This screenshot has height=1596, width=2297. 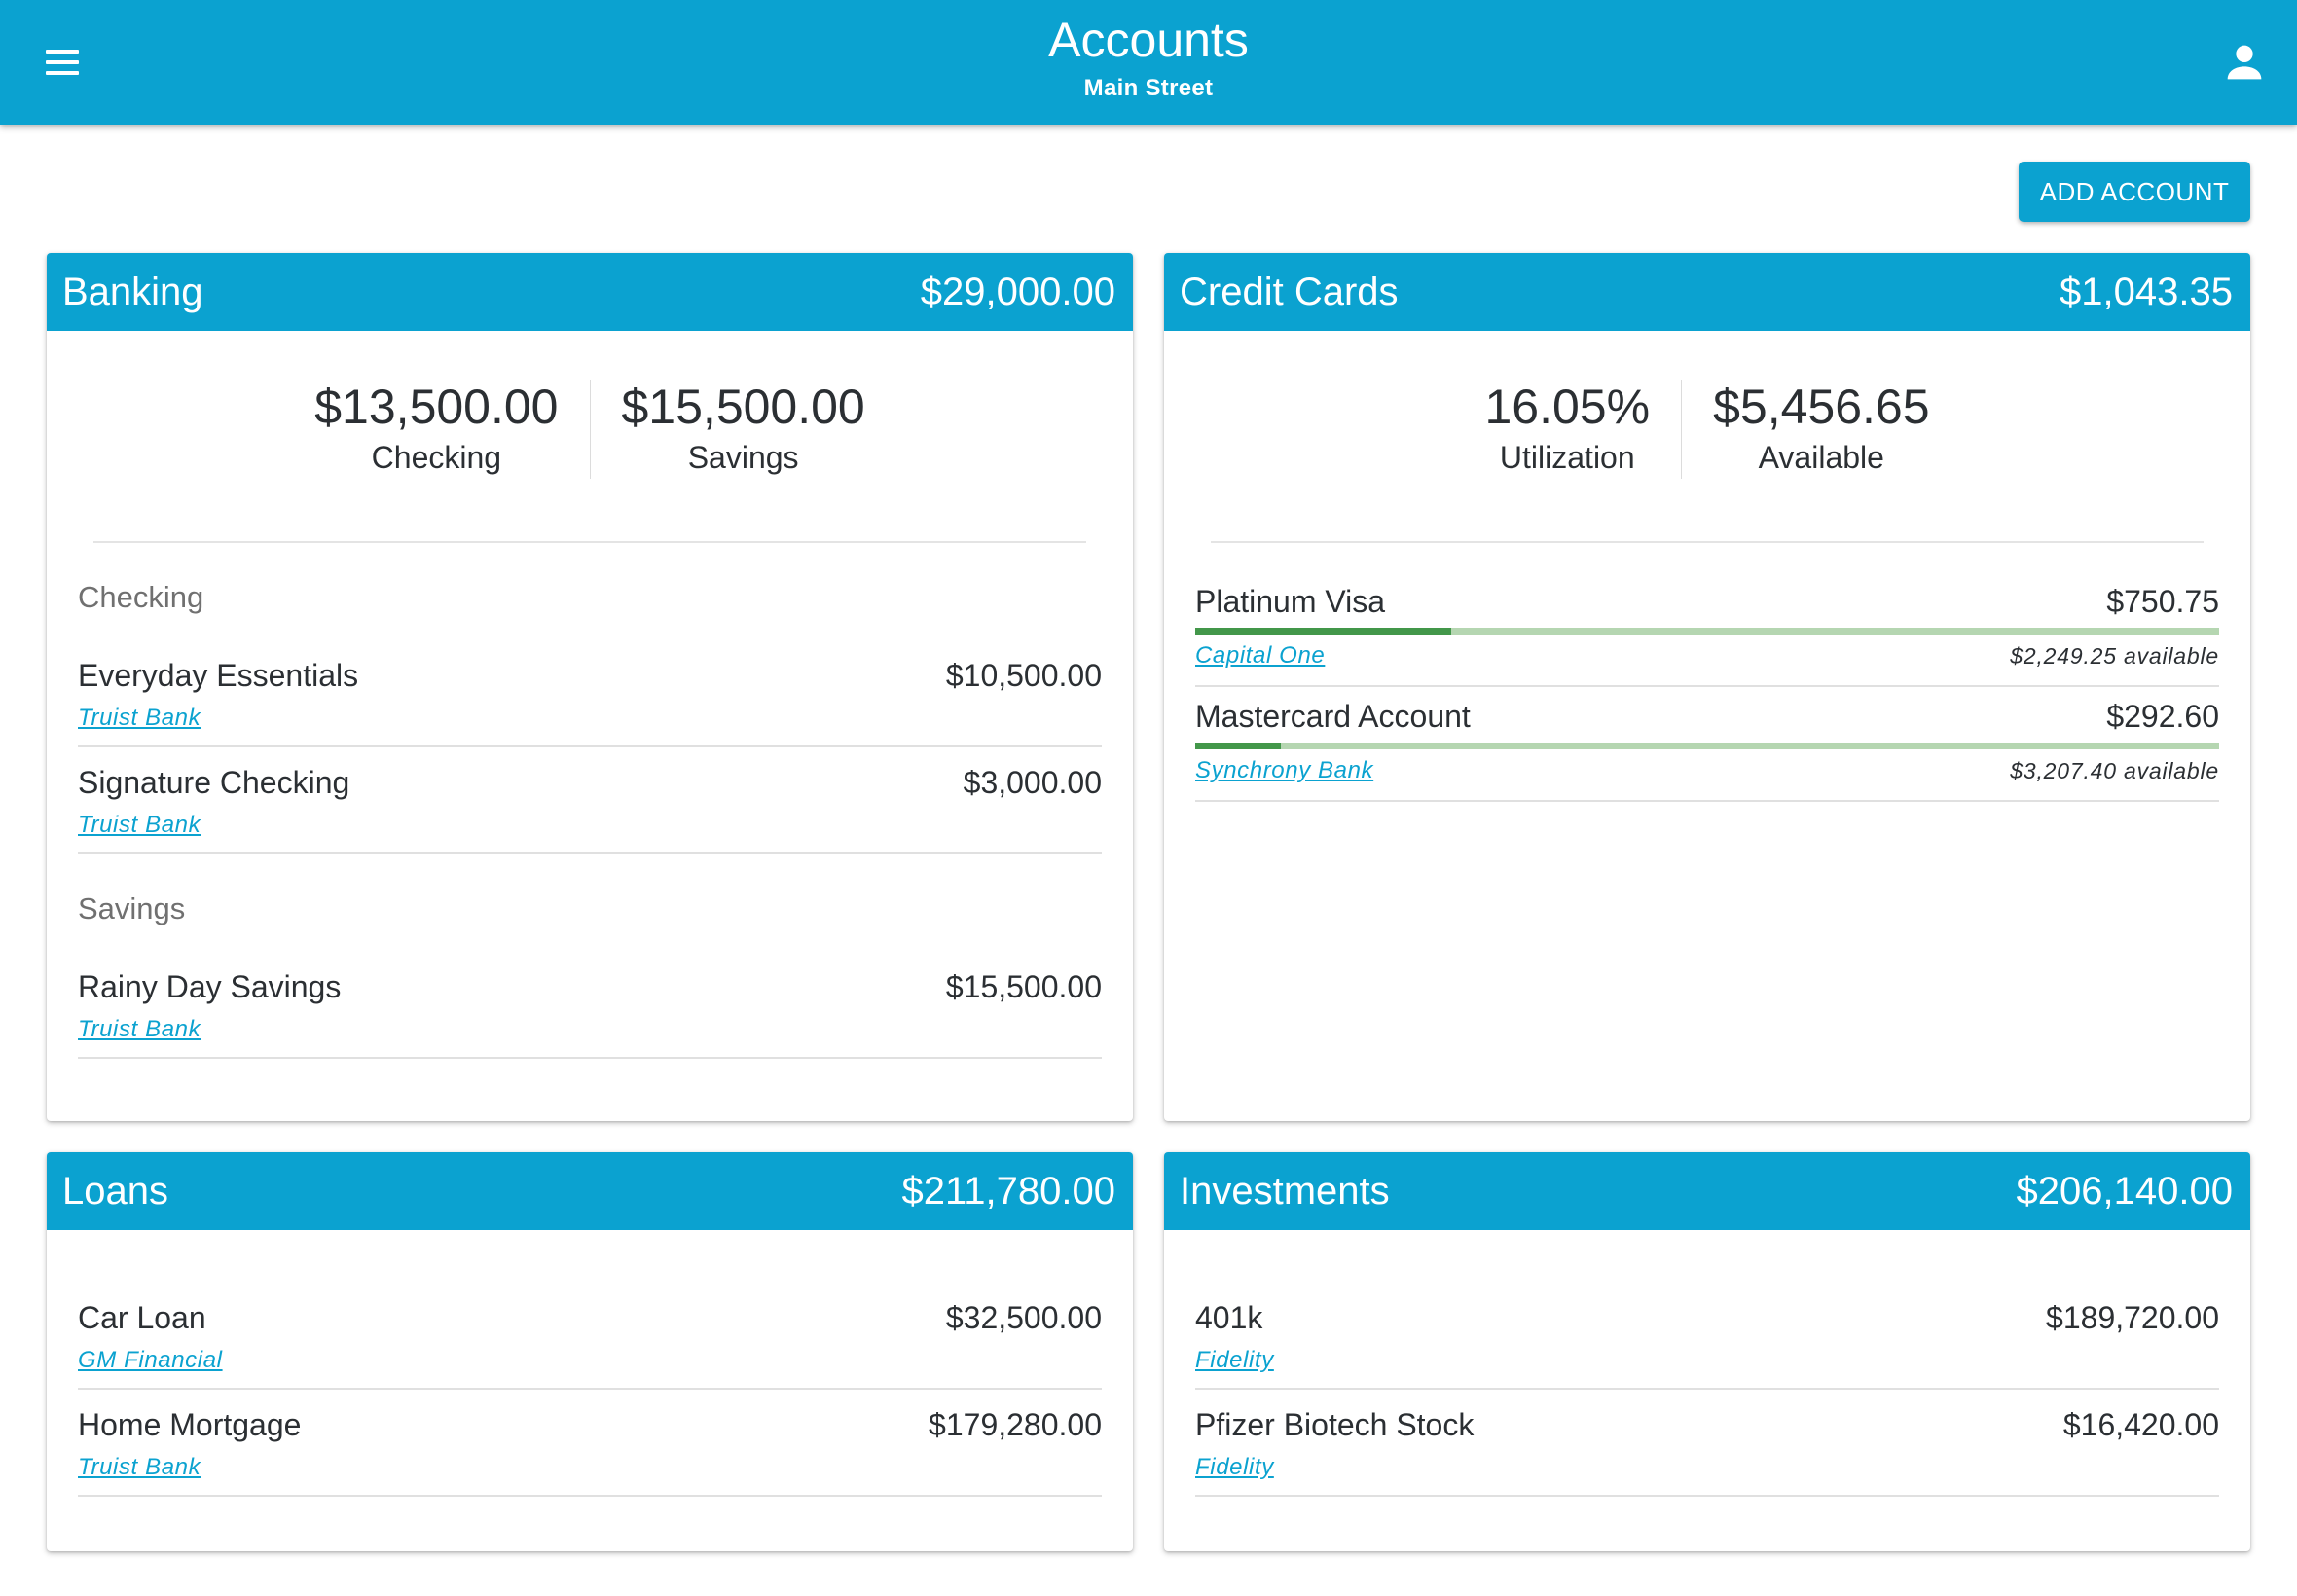 I want to click on account-row: Signature Checking $3,000.00 Truist Bank, so click(x=590, y=806).